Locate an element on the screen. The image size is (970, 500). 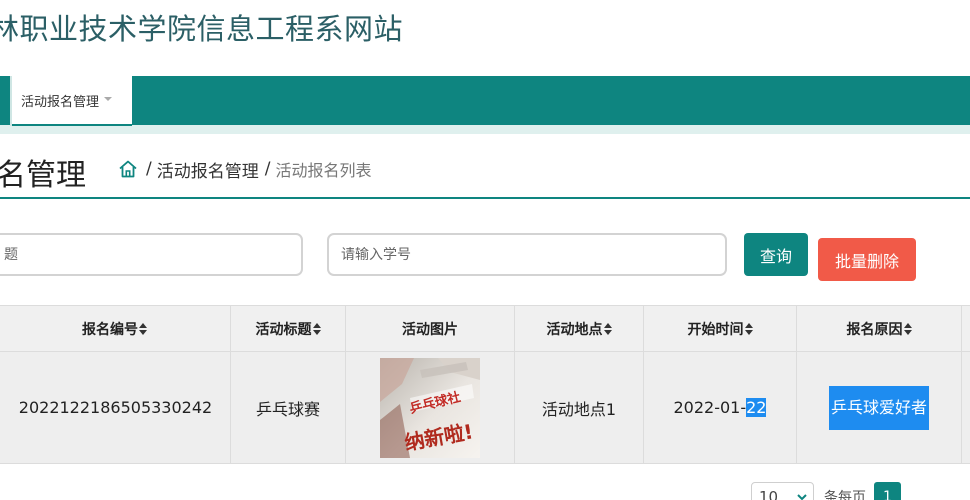
caret-down-icon is located at coordinates (108, 99).